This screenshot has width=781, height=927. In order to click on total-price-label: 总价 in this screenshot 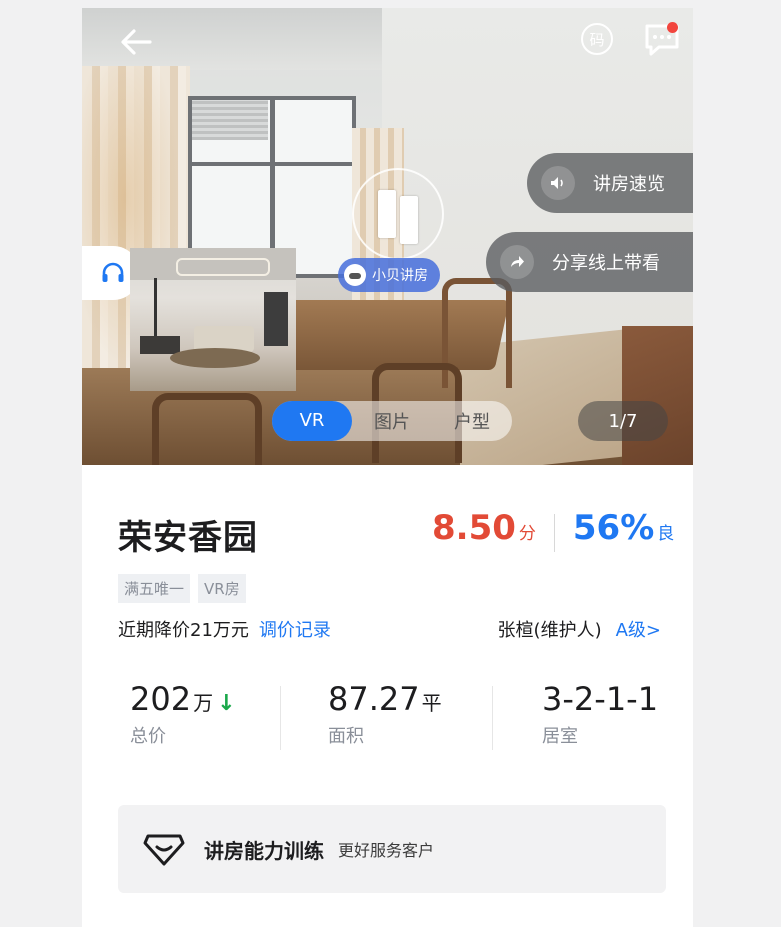, I will do `click(148, 736)`.